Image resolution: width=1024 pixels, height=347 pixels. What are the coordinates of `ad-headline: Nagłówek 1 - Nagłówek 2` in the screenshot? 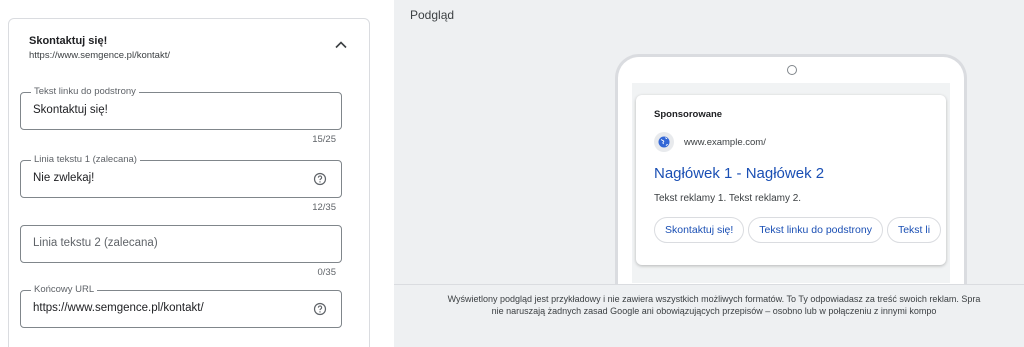 It's located at (739, 173).